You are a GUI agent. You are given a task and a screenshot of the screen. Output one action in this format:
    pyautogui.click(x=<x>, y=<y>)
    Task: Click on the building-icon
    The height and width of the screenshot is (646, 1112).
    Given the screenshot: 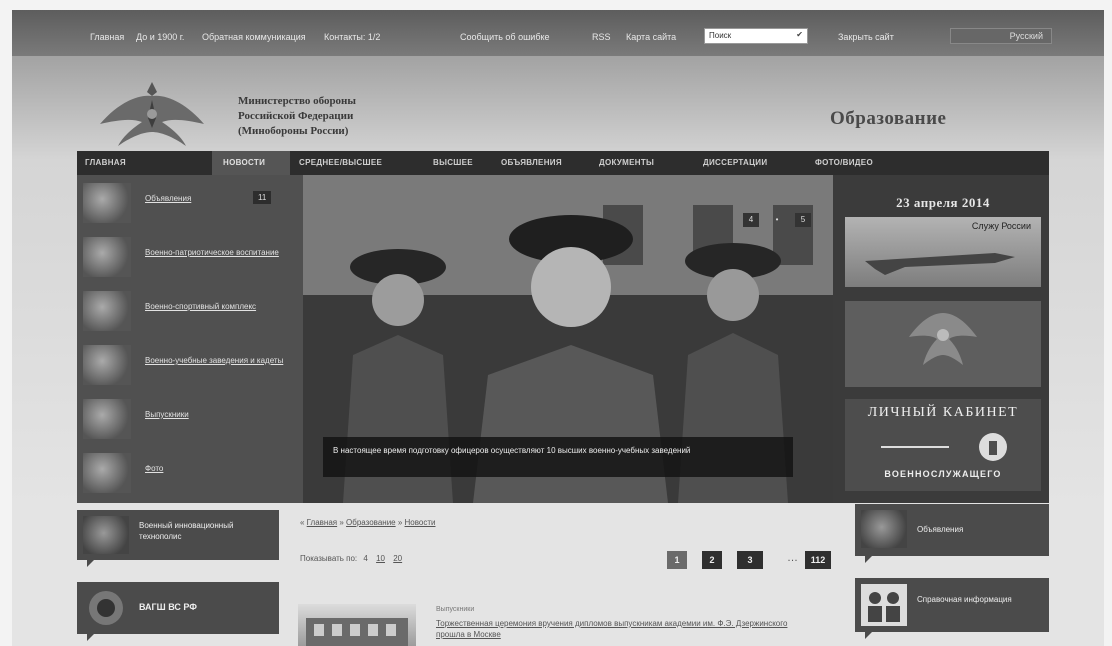 What is the action you would take?
    pyautogui.click(x=357, y=632)
    